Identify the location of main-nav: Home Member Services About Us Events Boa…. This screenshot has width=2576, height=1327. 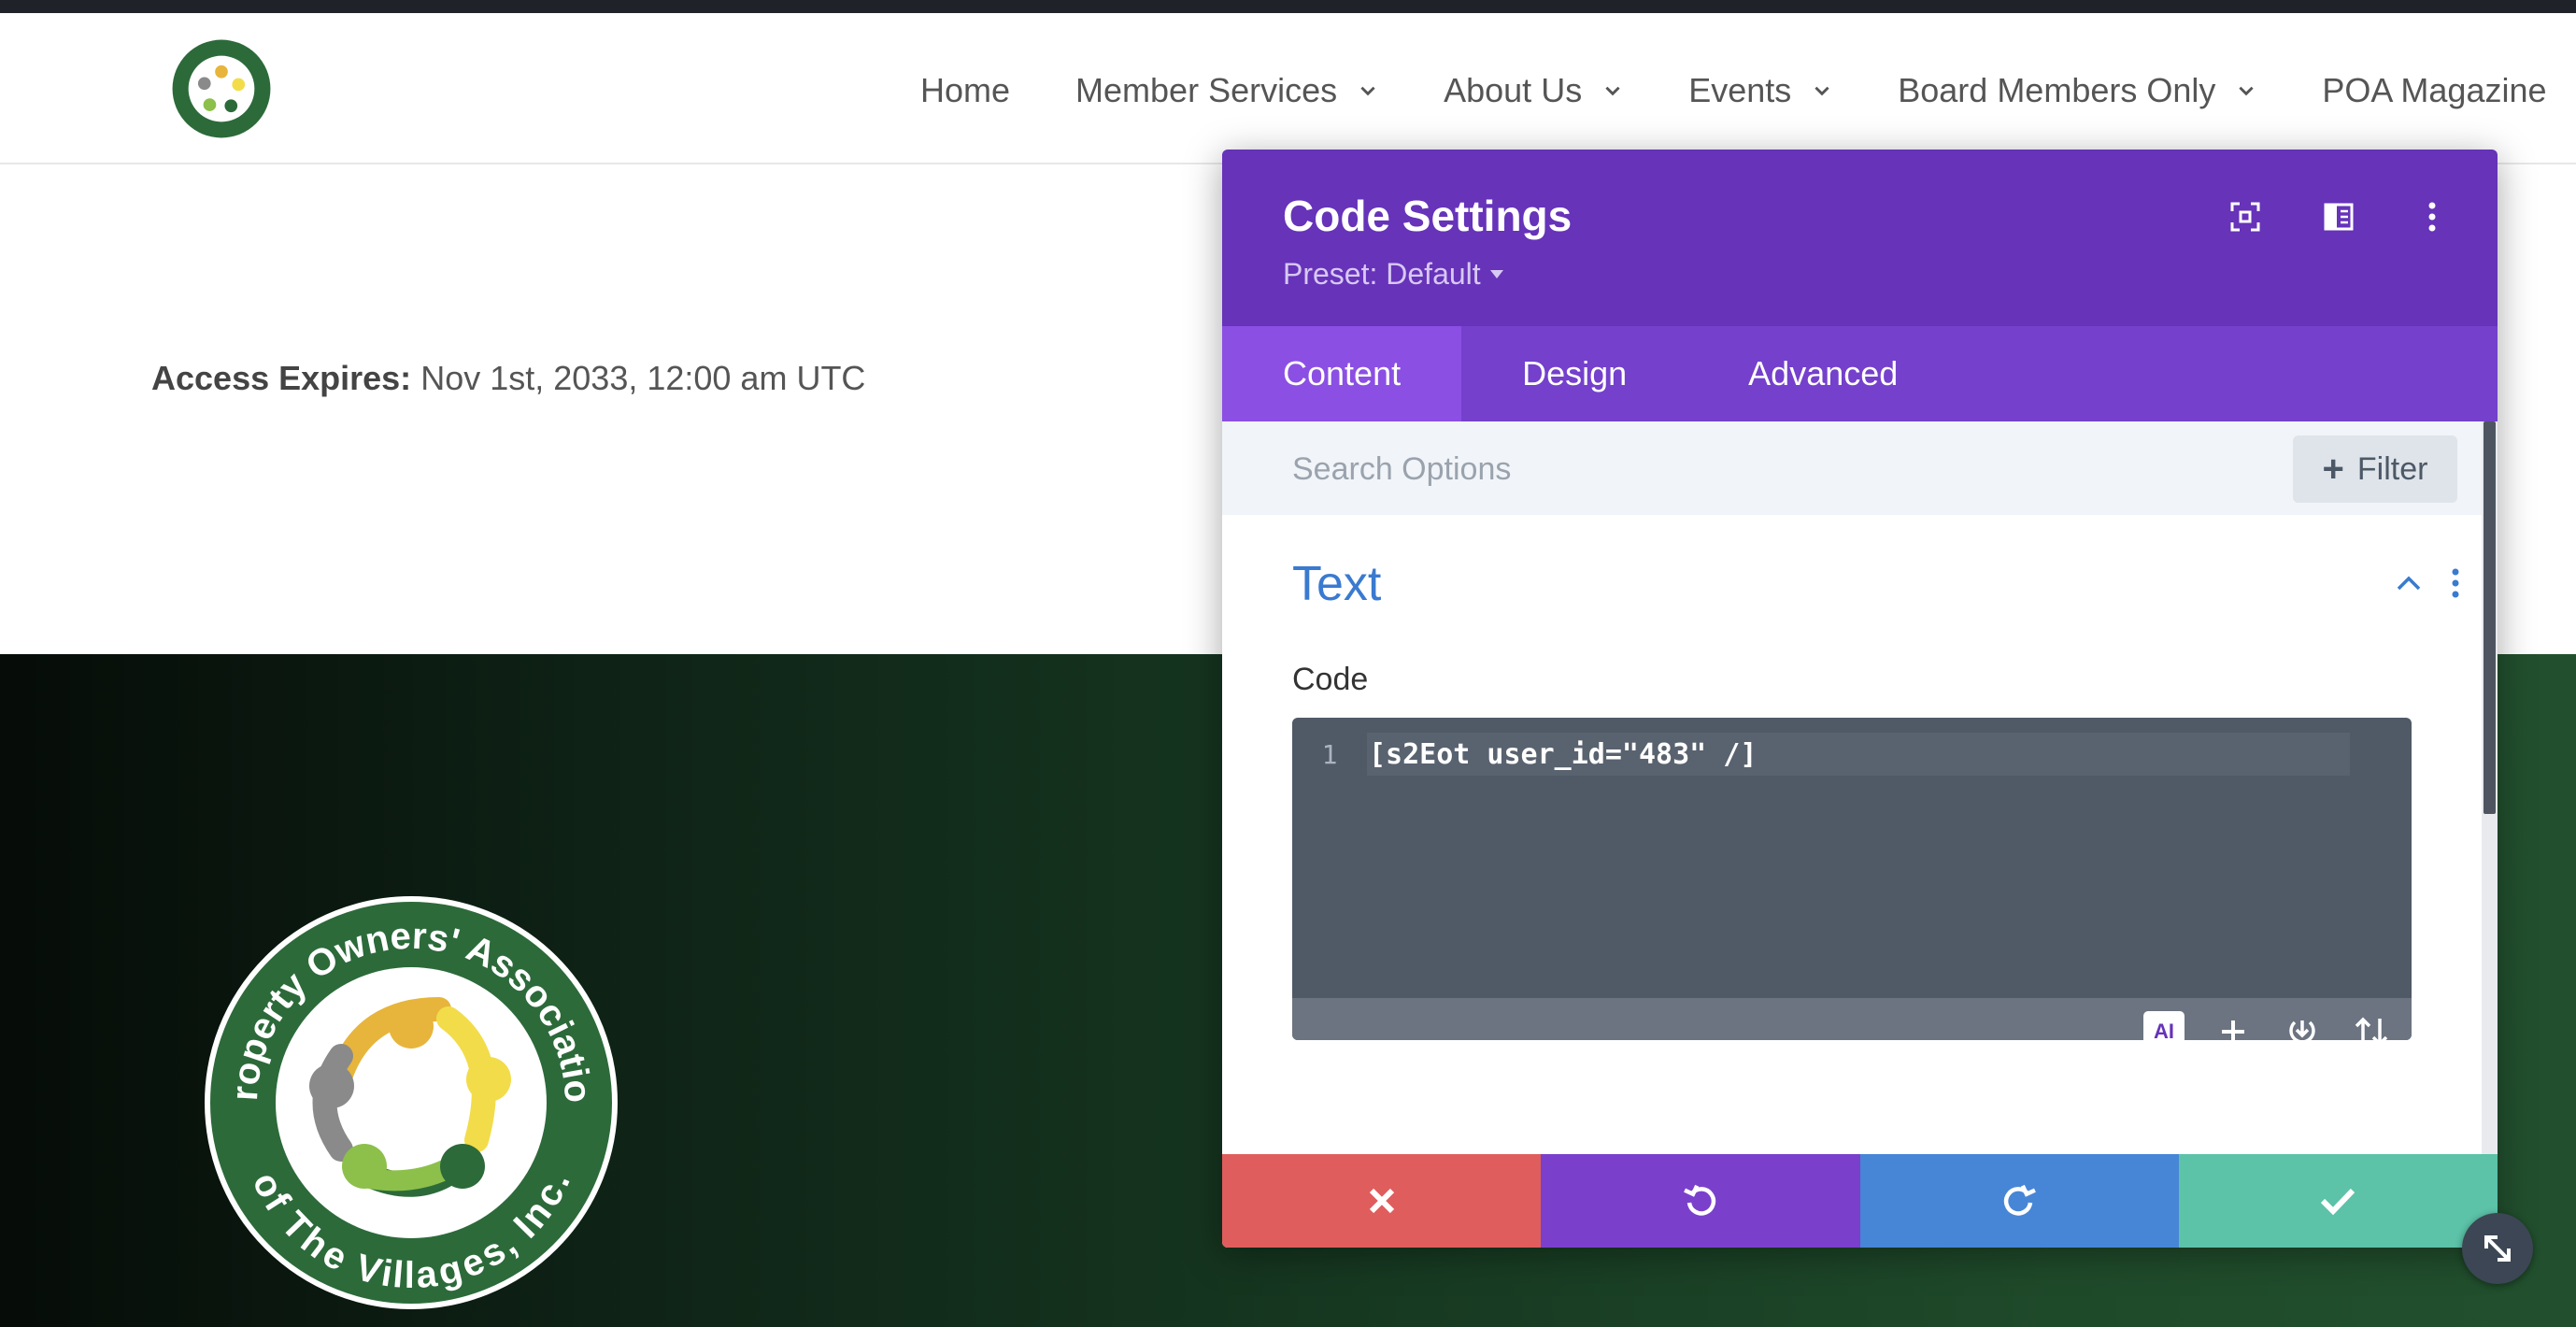
(1748, 90).